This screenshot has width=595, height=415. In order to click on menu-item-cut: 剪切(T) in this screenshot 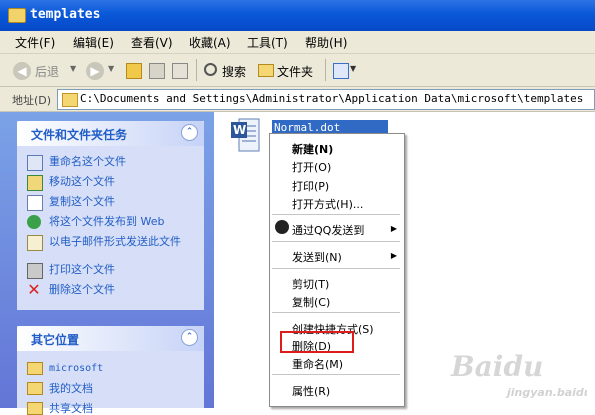, I will do `click(310, 284)`.